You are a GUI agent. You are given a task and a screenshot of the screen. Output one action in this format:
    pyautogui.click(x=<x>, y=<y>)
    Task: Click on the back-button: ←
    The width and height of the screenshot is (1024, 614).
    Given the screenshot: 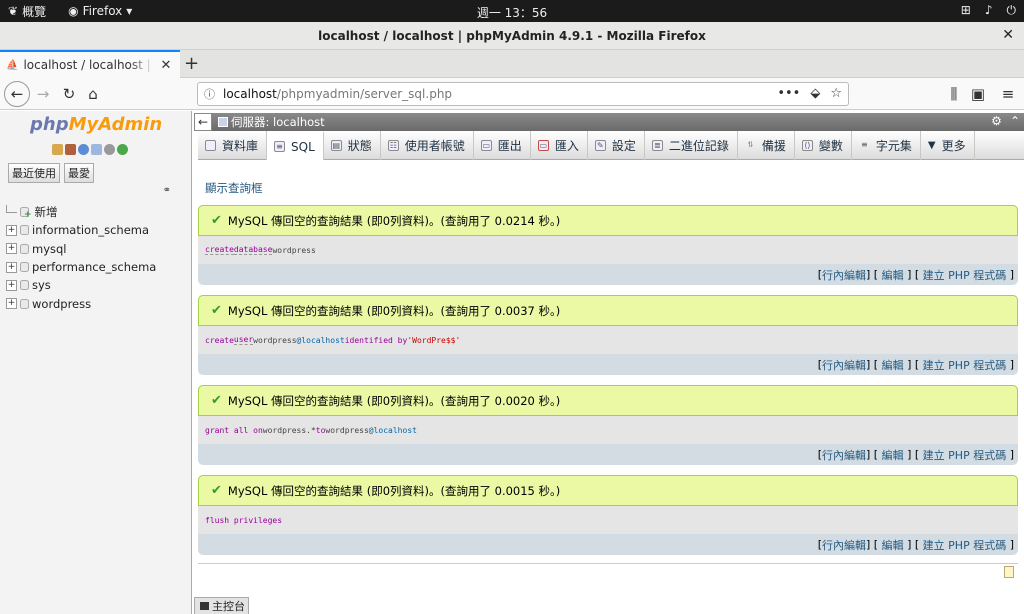 What is the action you would take?
    pyautogui.click(x=17, y=94)
    